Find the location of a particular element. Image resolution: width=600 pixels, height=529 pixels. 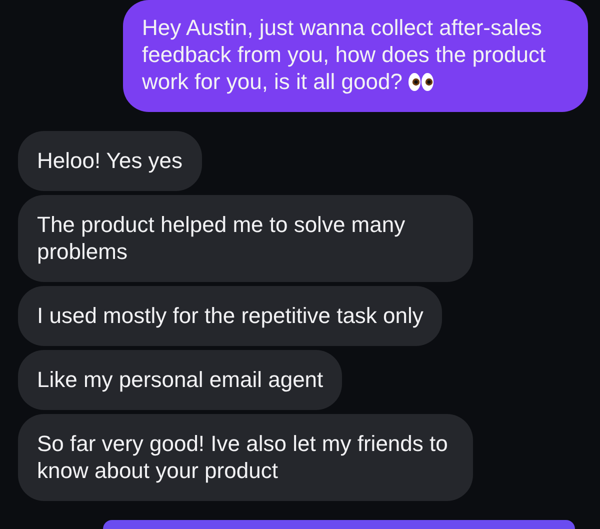

received-message-bubble: The product helped me to solve many problems is located at coordinates (245, 238).